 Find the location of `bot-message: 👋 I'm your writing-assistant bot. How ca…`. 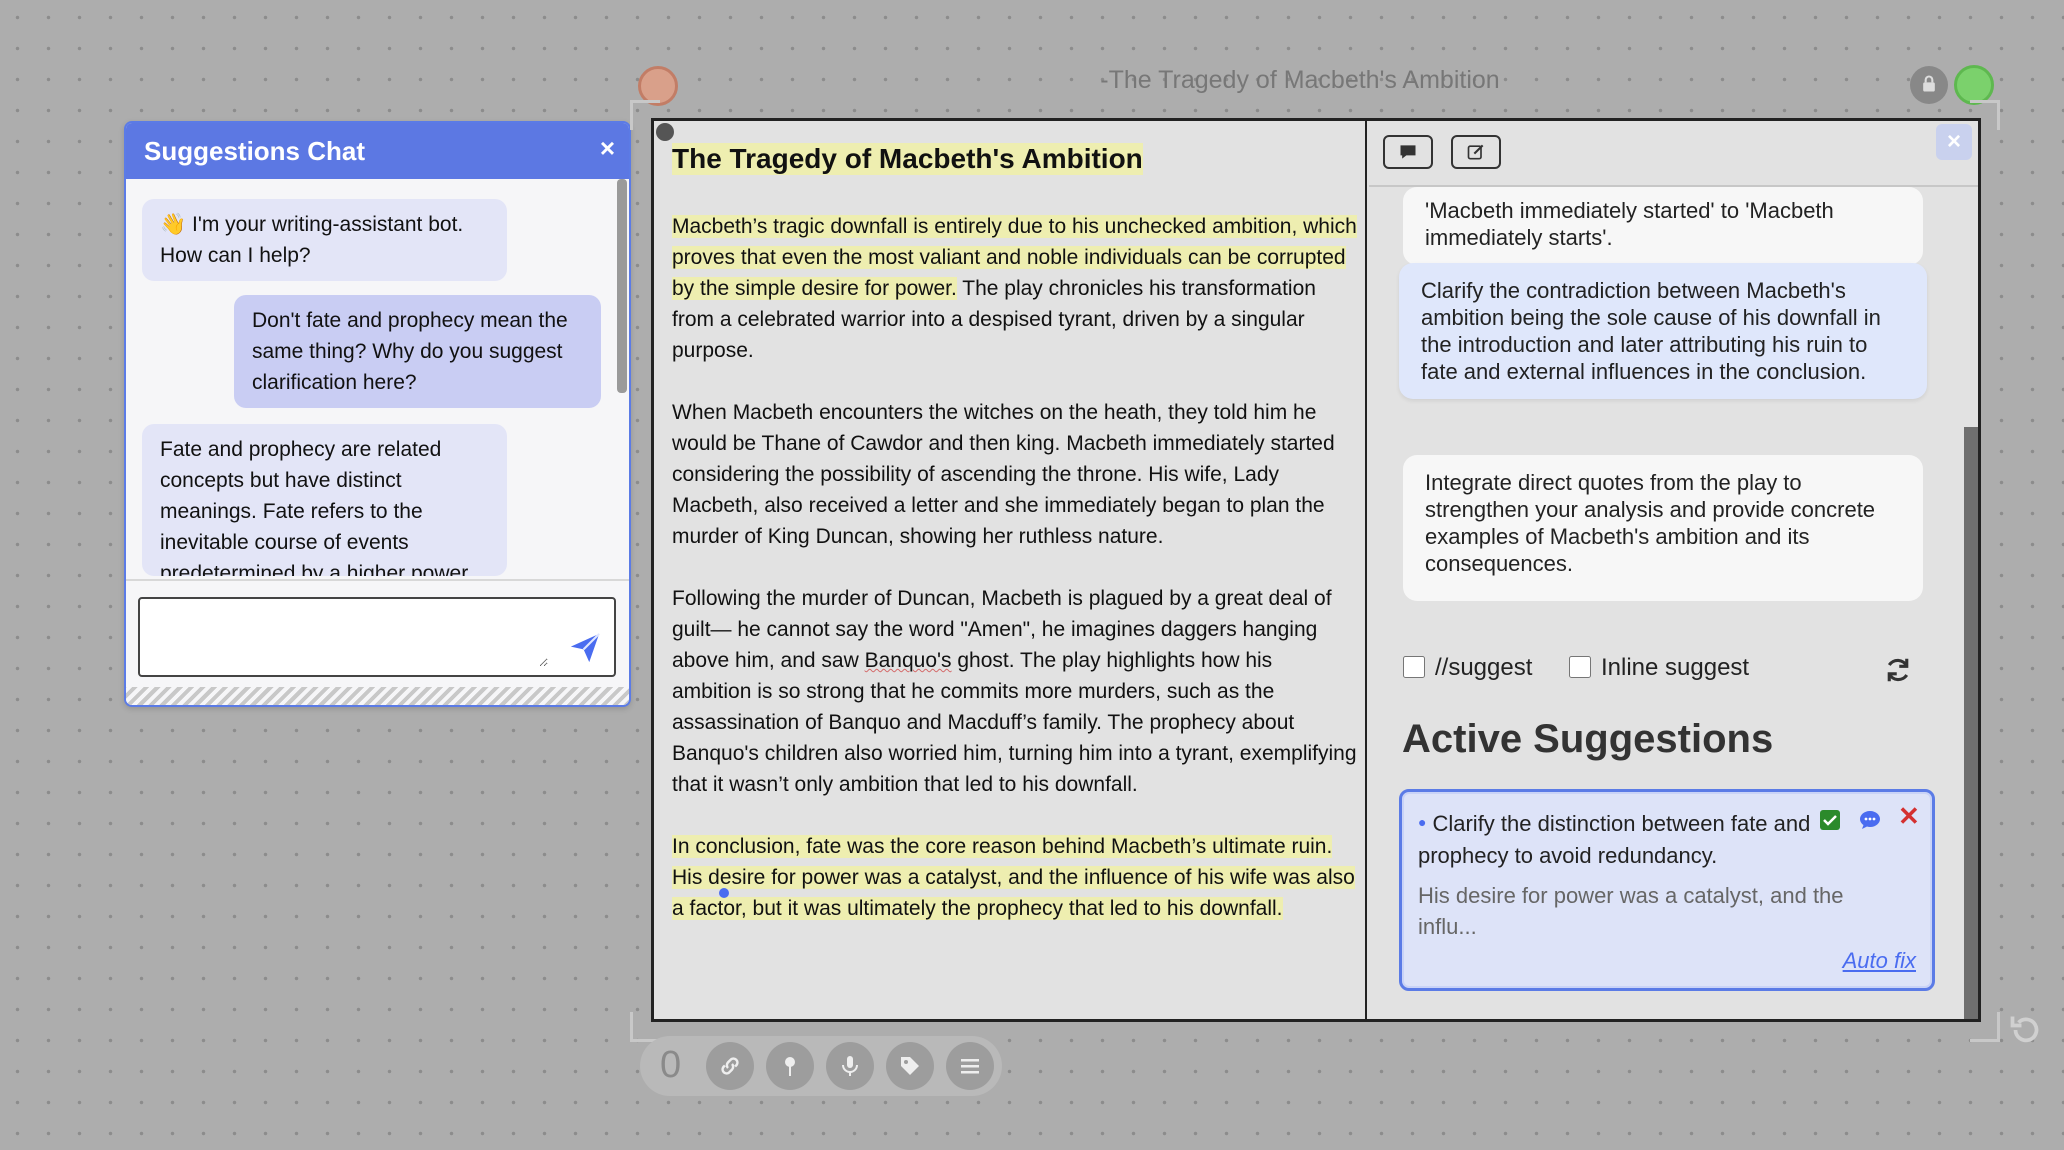

bot-message: 👋 I'm your writing-assistant bot. How ca… is located at coordinates (324, 240).